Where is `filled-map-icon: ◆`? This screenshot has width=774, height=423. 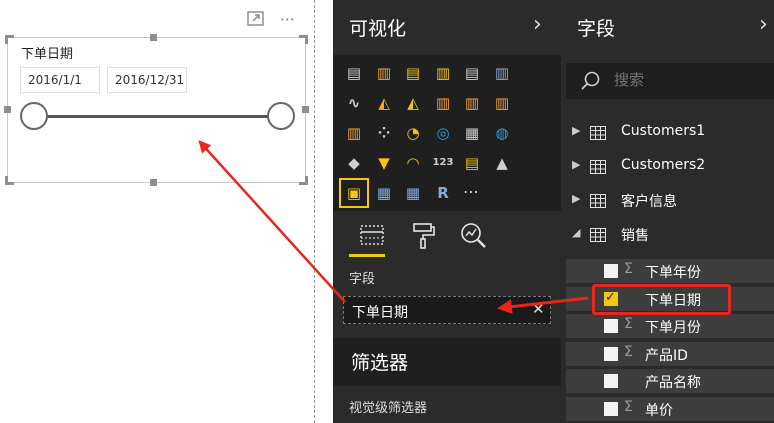 filled-map-icon: ◆ is located at coordinates (354, 163).